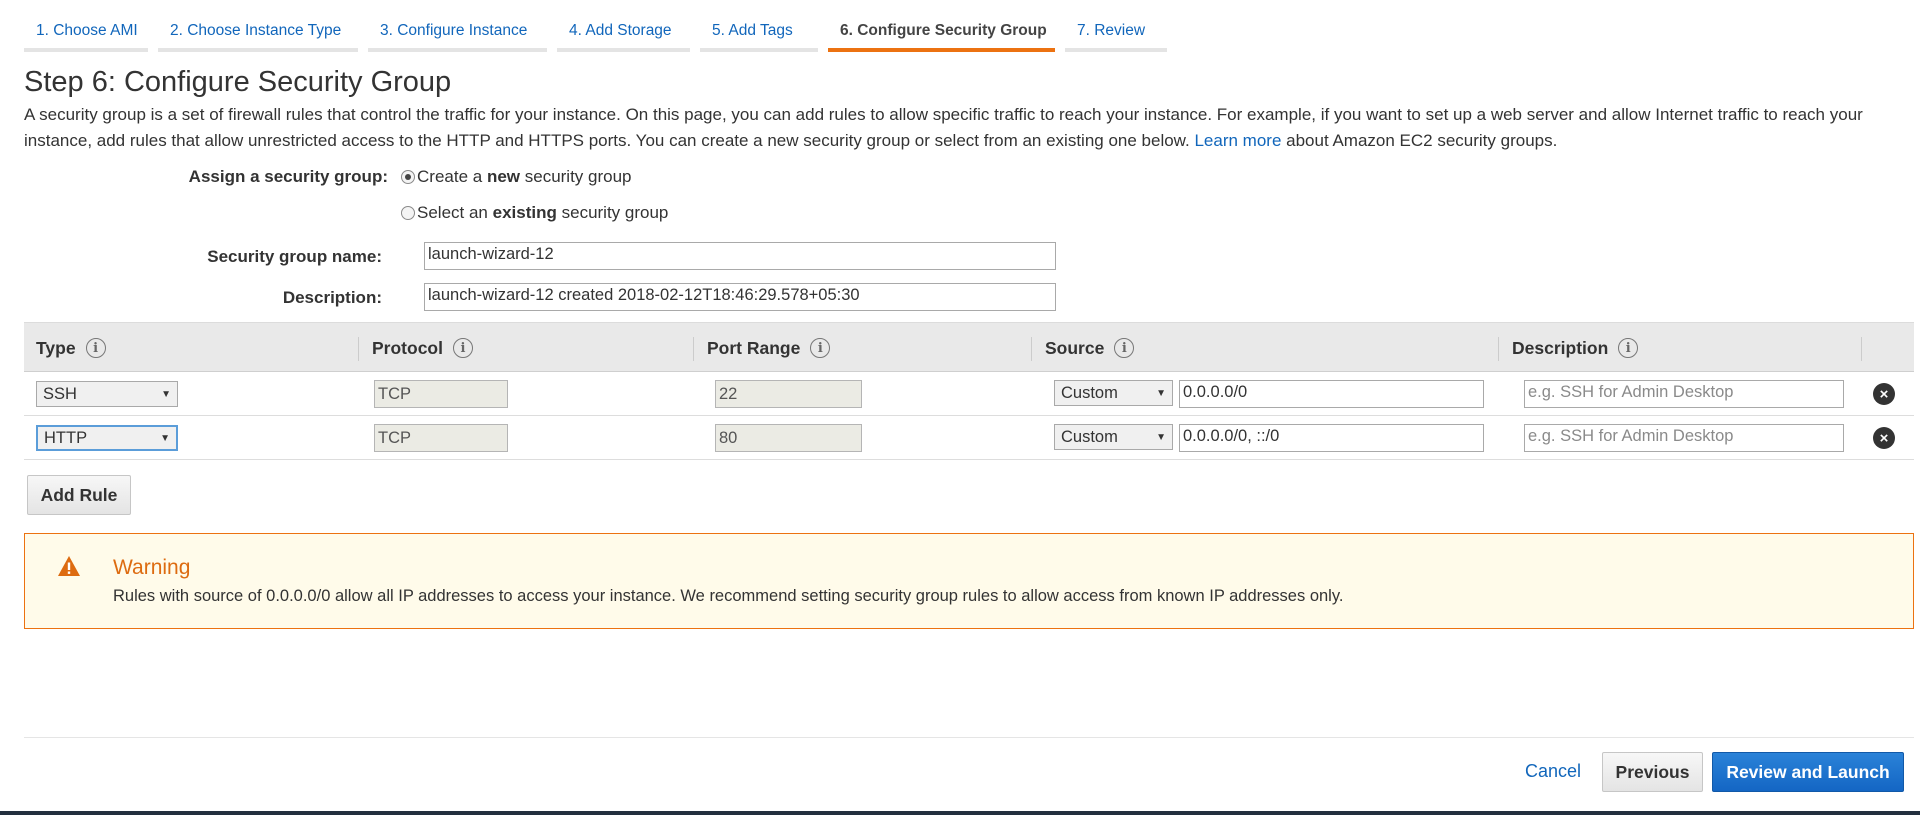 Image resolution: width=1920 pixels, height=815 pixels. I want to click on security-group-name-input: launch-wizard-12, so click(740, 256).